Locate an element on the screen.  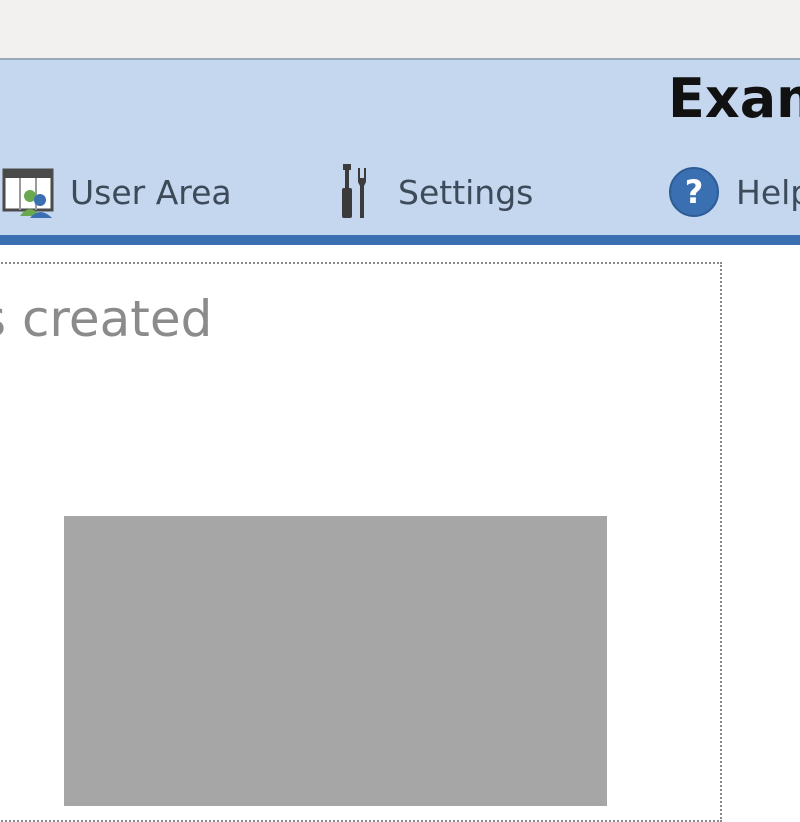
ribbon-accent-line is located at coordinates (400, 240).